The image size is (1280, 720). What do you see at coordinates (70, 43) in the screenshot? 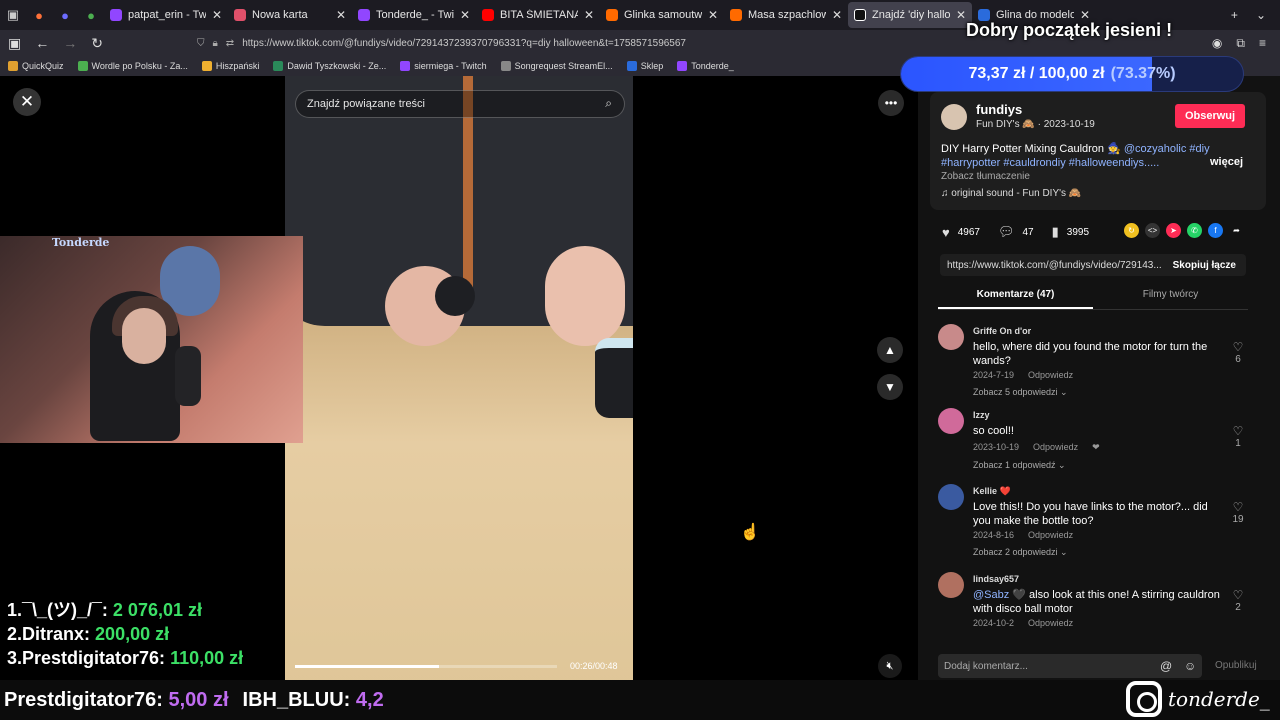
I see `forward-icon: →` at bounding box center [70, 43].